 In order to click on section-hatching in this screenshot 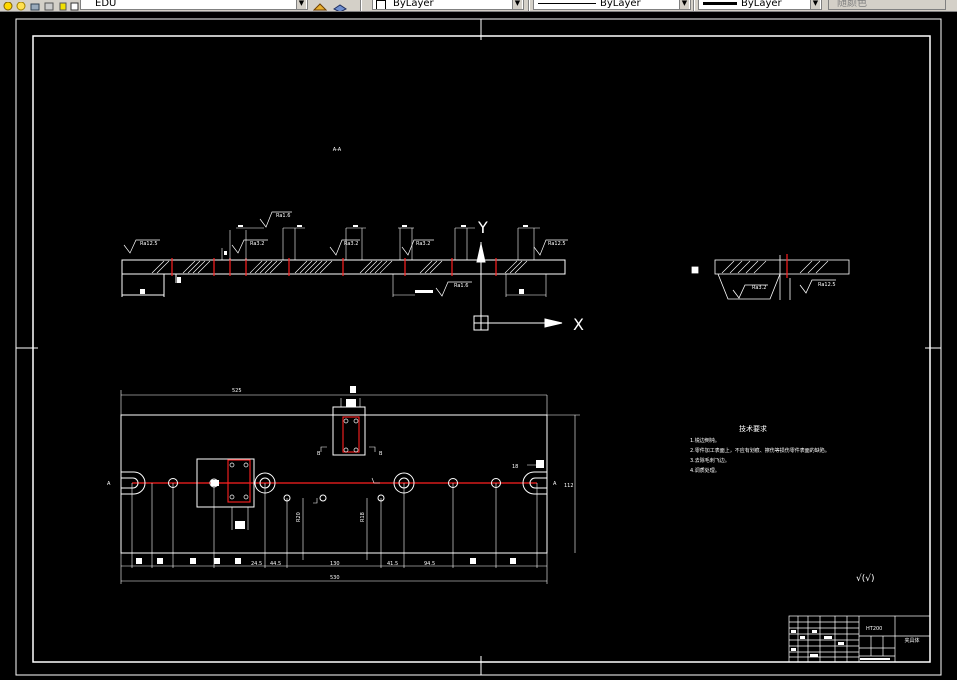, I will do `click(339, 267)`.